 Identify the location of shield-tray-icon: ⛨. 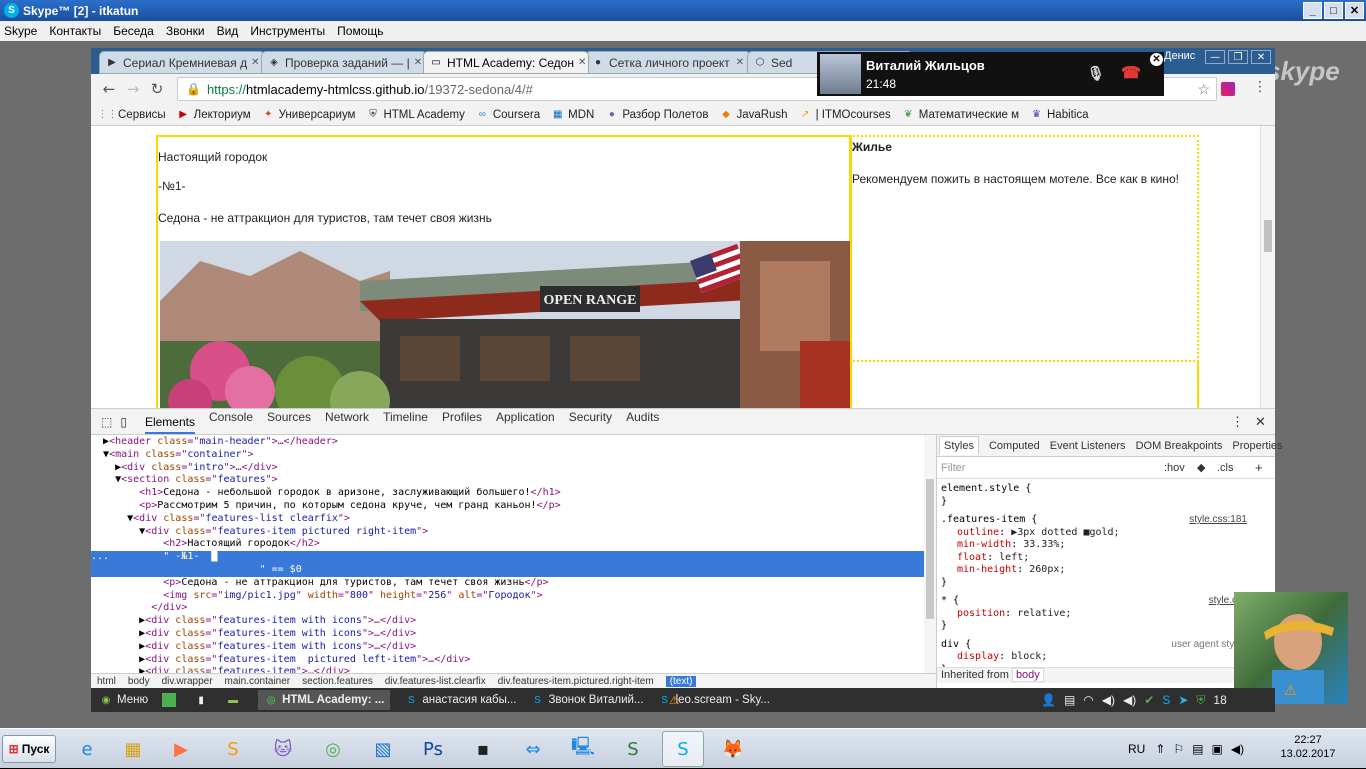
(1200, 700).